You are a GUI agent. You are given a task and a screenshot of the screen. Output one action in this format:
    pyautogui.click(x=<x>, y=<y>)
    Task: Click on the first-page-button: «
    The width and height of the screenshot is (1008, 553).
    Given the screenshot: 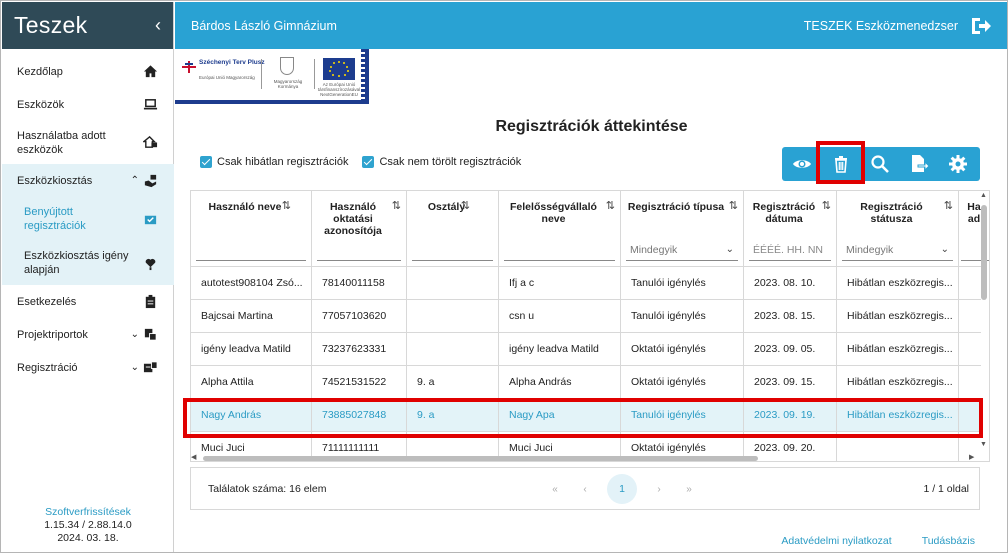 What is the action you would take?
    pyautogui.click(x=555, y=489)
    